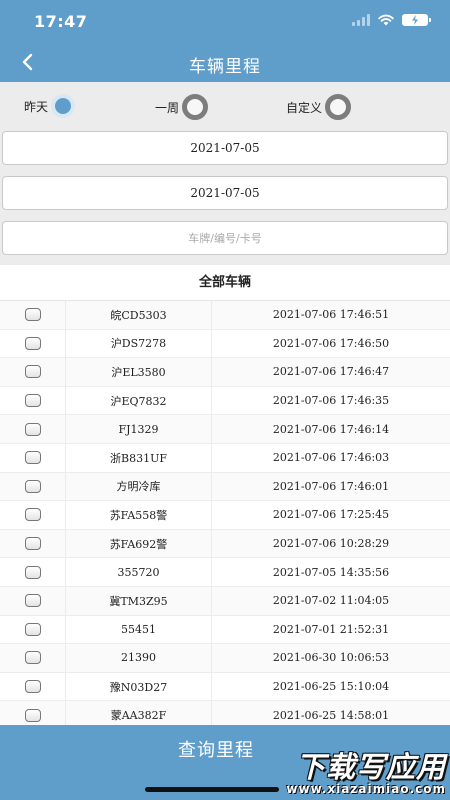 The image size is (450, 800). What do you see at coordinates (225, 22) in the screenshot?
I see `status-bar: 17:47` at bounding box center [225, 22].